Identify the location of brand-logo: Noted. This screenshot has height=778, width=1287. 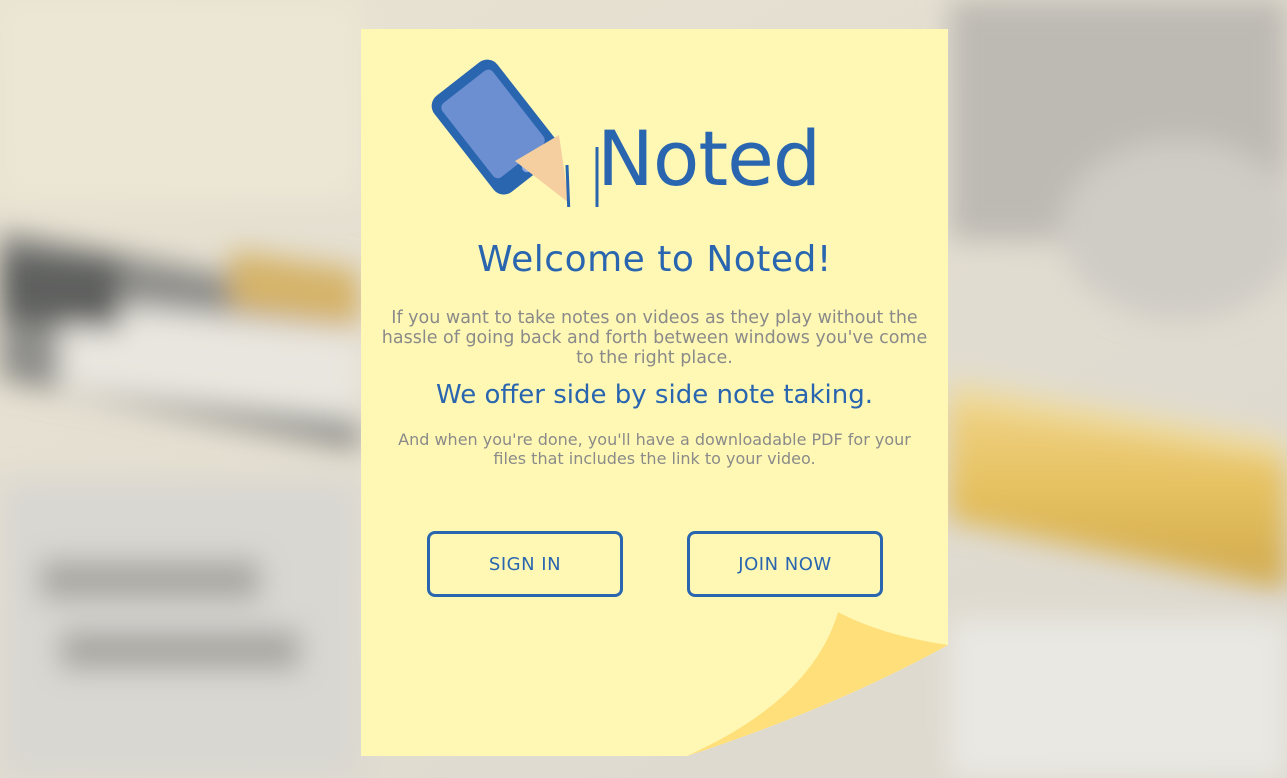
(631, 137).